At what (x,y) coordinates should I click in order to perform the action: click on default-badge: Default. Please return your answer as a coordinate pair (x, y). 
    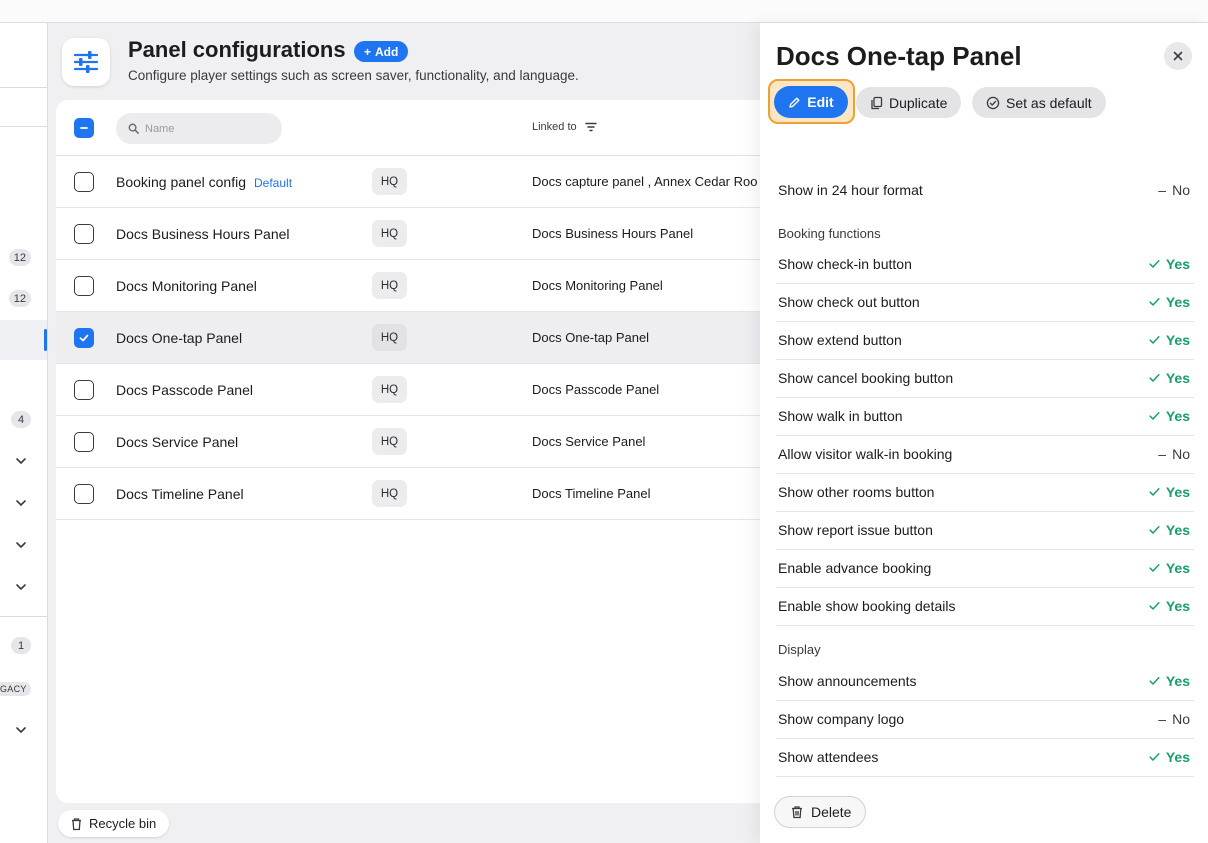
    Looking at the image, I should click on (273, 183).